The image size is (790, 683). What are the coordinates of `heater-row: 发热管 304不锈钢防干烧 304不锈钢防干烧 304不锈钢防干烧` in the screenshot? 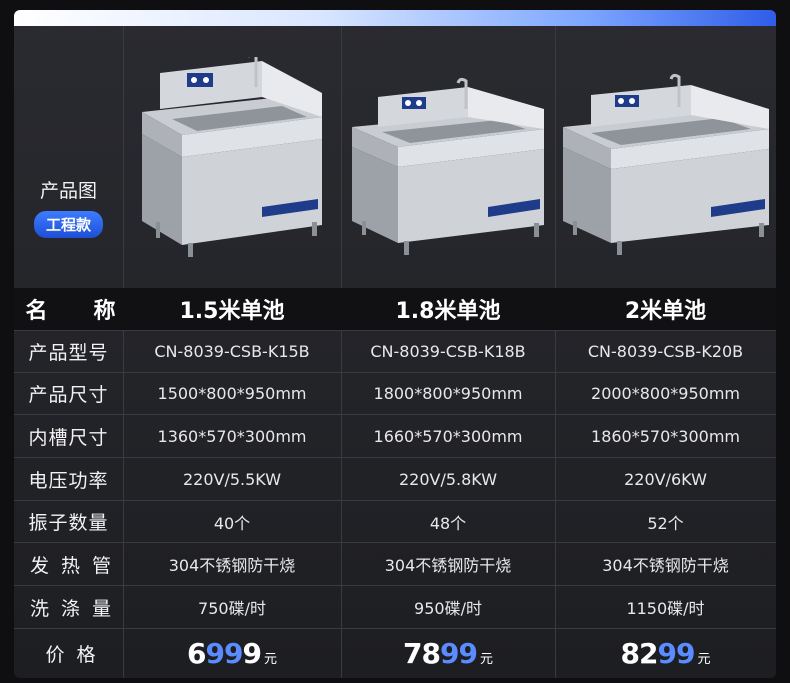 It's located at (395, 564).